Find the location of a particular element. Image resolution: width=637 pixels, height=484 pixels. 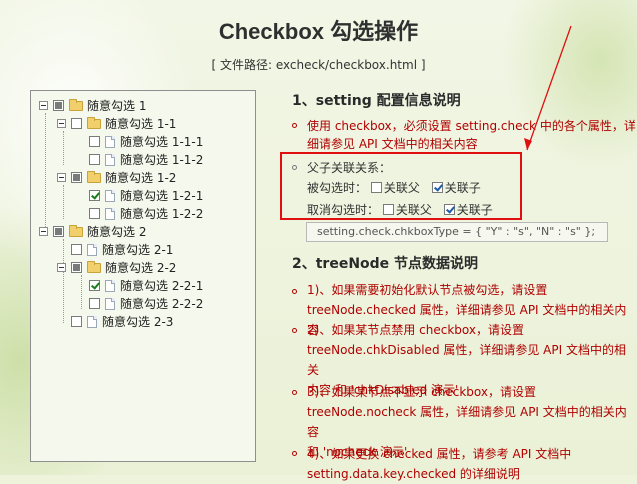

tree-node-label: 随意勾选 1-2-1 is located at coordinates (162, 196).